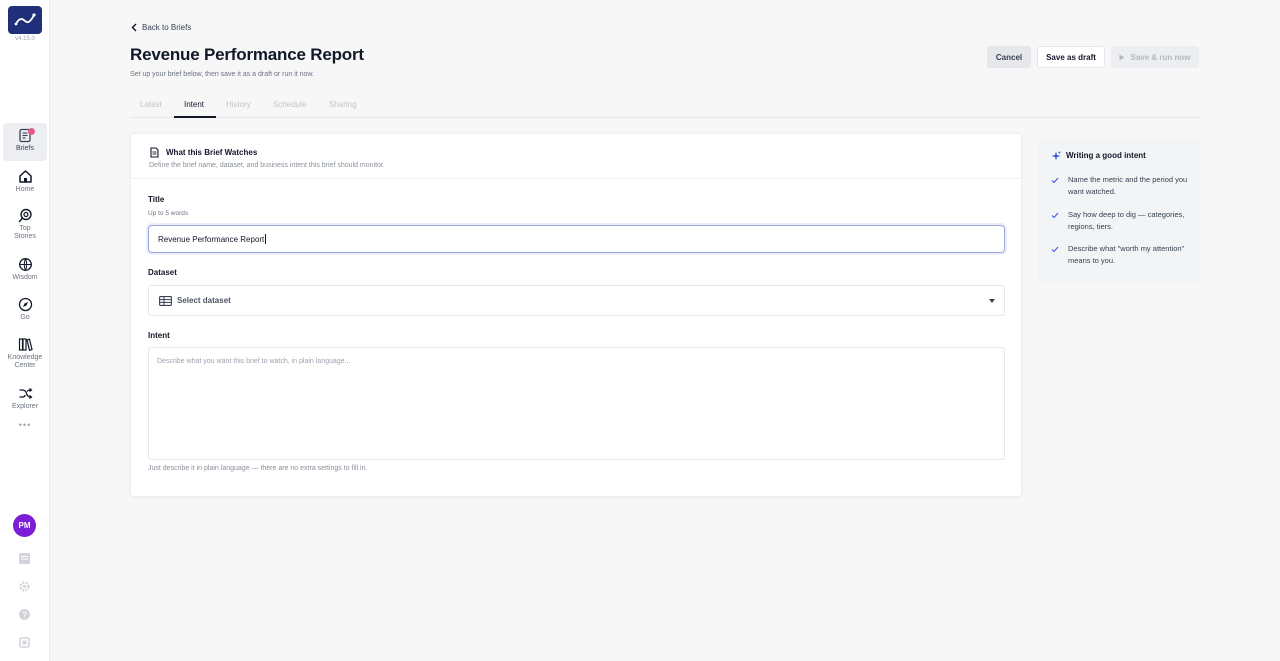 The width and height of the screenshot is (1280, 661). Describe the element at coordinates (194, 104) in the screenshot. I see `tab-intent: Intent` at that location.